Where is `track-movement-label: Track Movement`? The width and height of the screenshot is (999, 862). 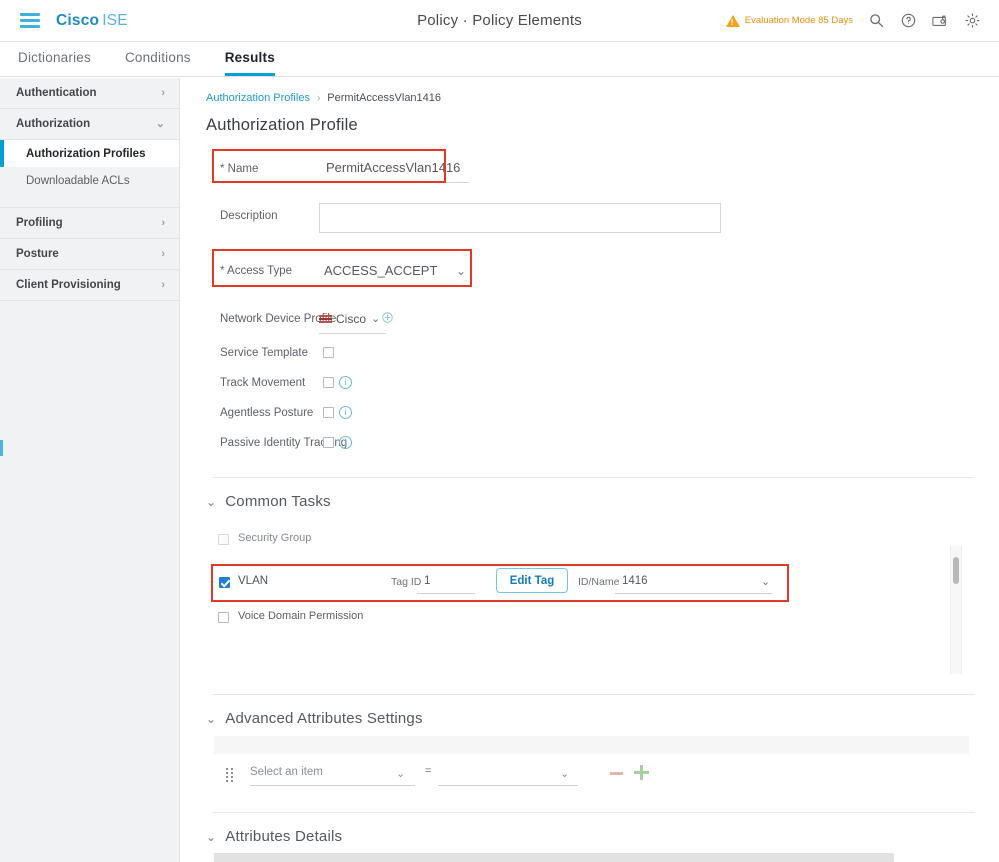
track-movement-label: Track Movement is located at coordinates (263, 383).